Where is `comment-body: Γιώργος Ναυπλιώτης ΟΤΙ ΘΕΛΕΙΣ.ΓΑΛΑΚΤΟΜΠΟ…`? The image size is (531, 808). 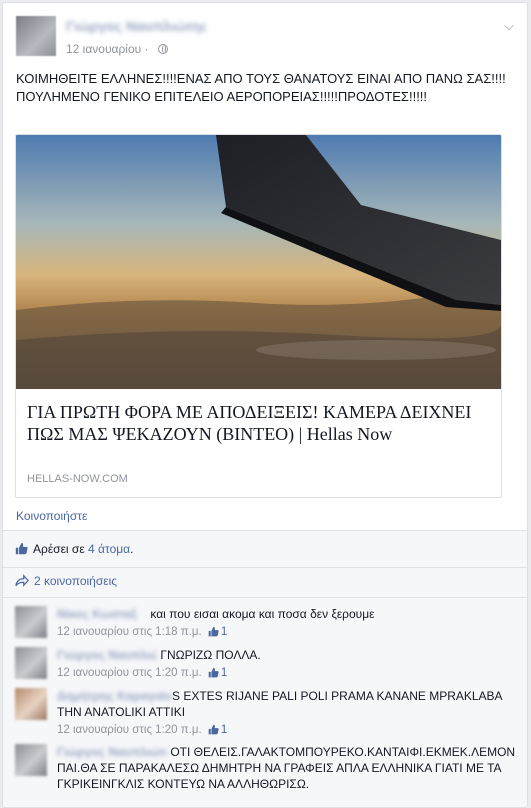
comment-body: Γιώργος Ναυπλιώτης ΟΤΙ ΘΕΛΕΙΣ.ΓΑΛΑΚΤΟΜΠΟ… is located at coordinates (287, 768).